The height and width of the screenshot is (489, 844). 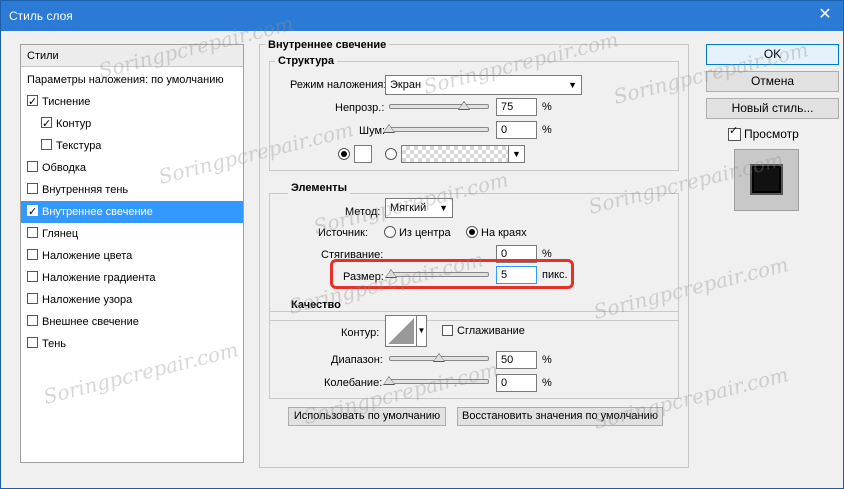 What do you see at coordinates (46, 124) in the screenshot?
I see `checkbox-contour` at bounding box center [46, 124].